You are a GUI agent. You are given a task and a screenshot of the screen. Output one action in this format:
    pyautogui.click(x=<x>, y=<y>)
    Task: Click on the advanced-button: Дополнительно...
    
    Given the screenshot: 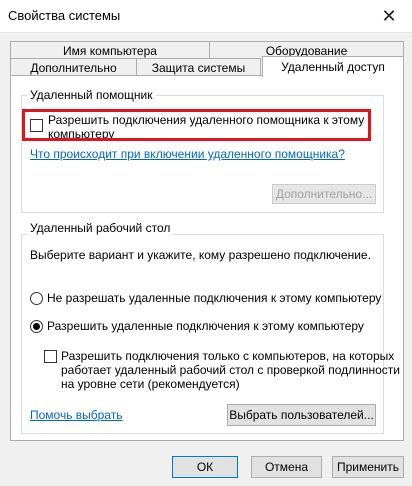 What is the action you would take?
    pyautogui.click(x=324, y=194)
    